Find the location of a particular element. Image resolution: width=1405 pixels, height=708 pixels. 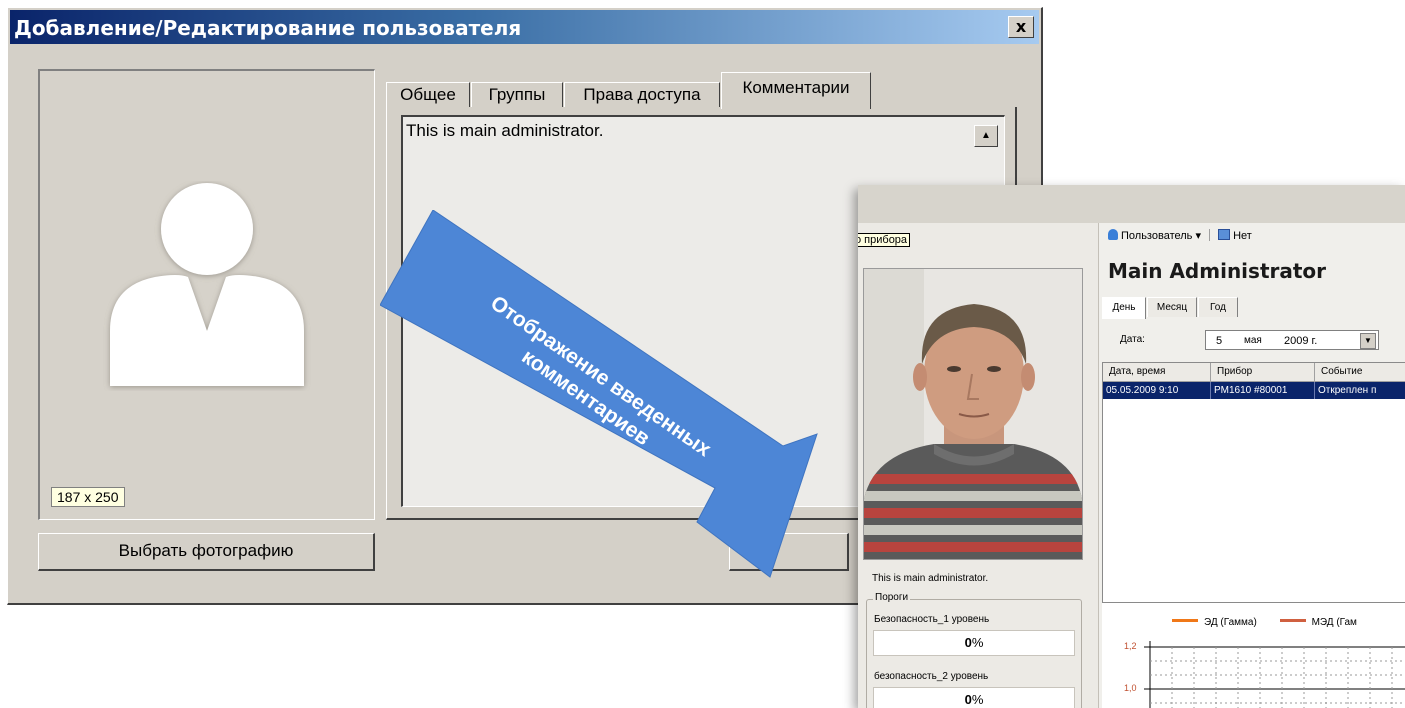

col-device: Прибор is located at coordinates (1263, 372).